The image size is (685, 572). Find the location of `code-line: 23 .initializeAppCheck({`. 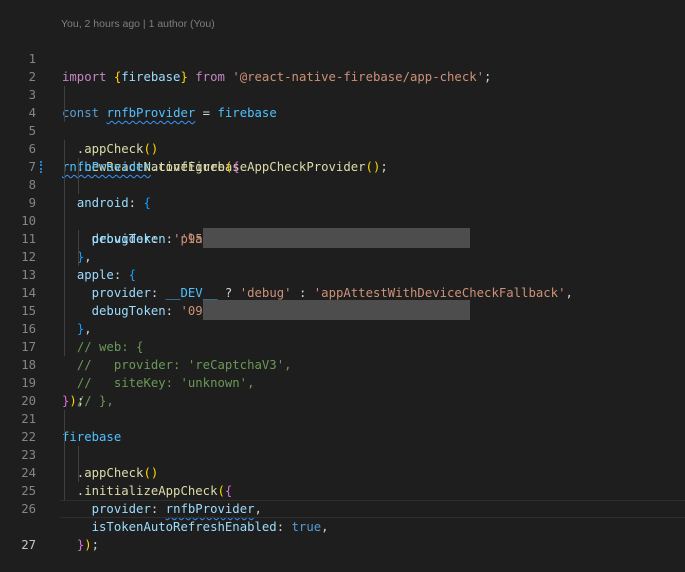

code-line: 23 .initializeAppCheck({ is located at coordinates (342, 463).